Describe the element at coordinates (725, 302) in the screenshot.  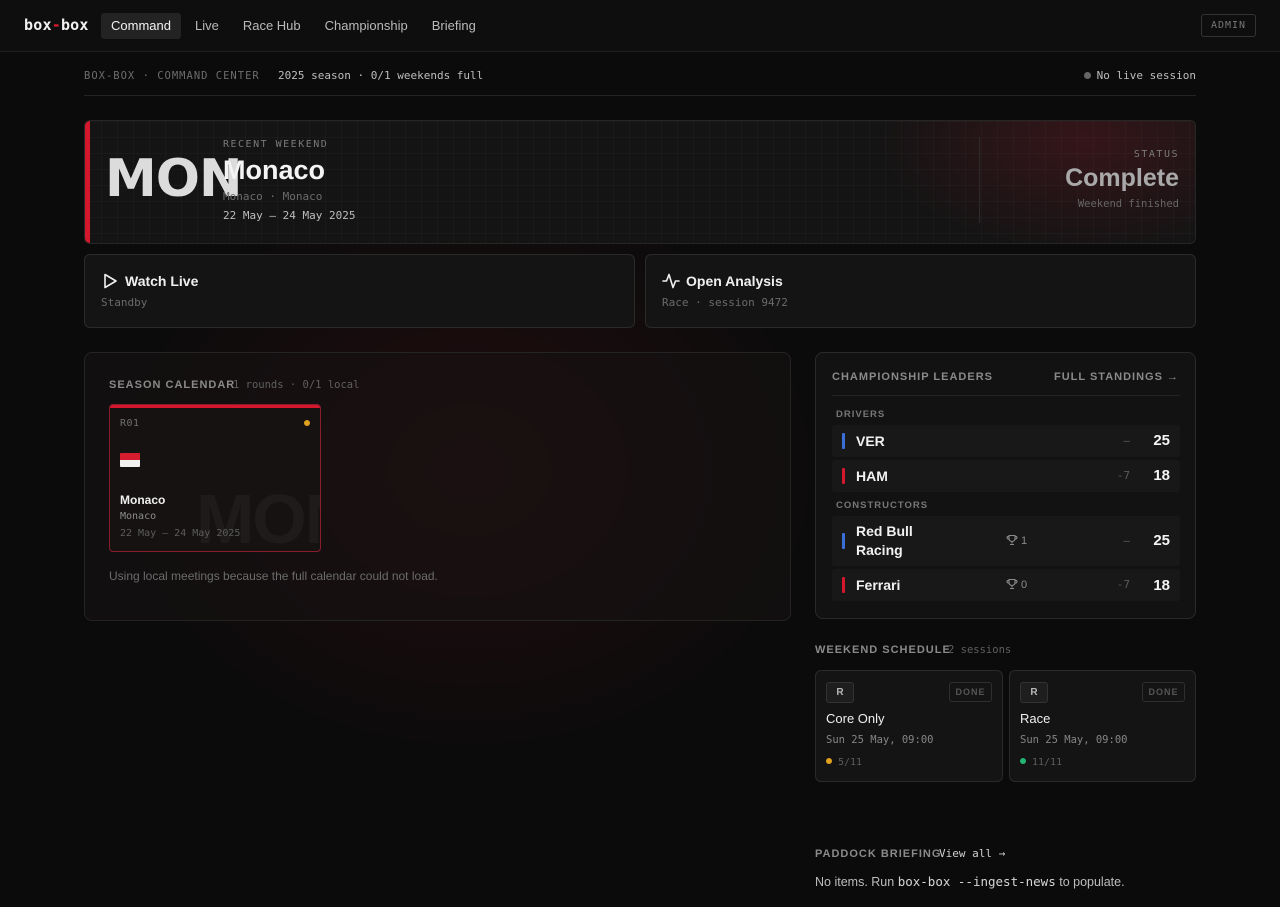
I see `open-analysis-session: Race · session 9472` at that location.